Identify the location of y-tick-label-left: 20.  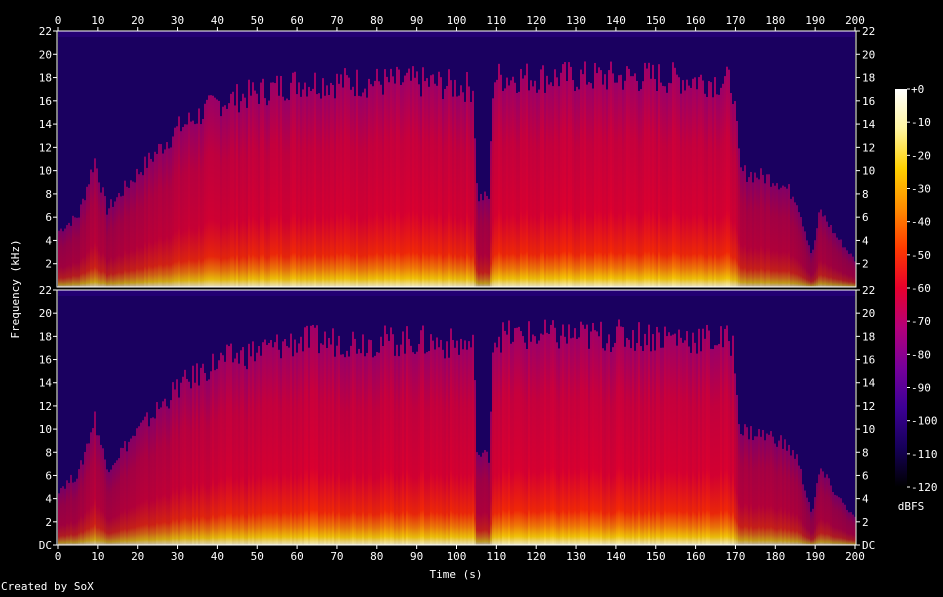
(45, 313).